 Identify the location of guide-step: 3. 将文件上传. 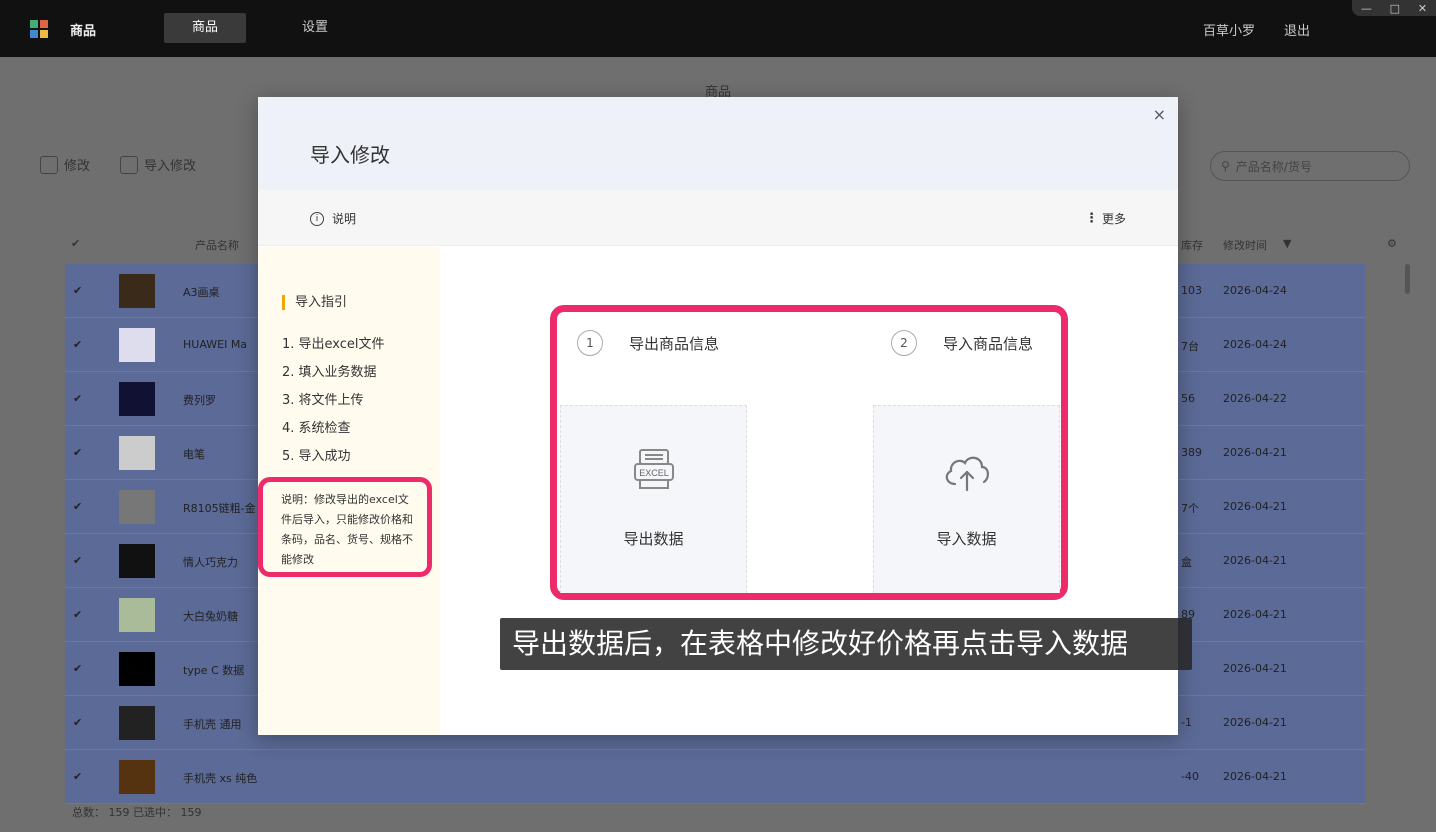
(323, 400).